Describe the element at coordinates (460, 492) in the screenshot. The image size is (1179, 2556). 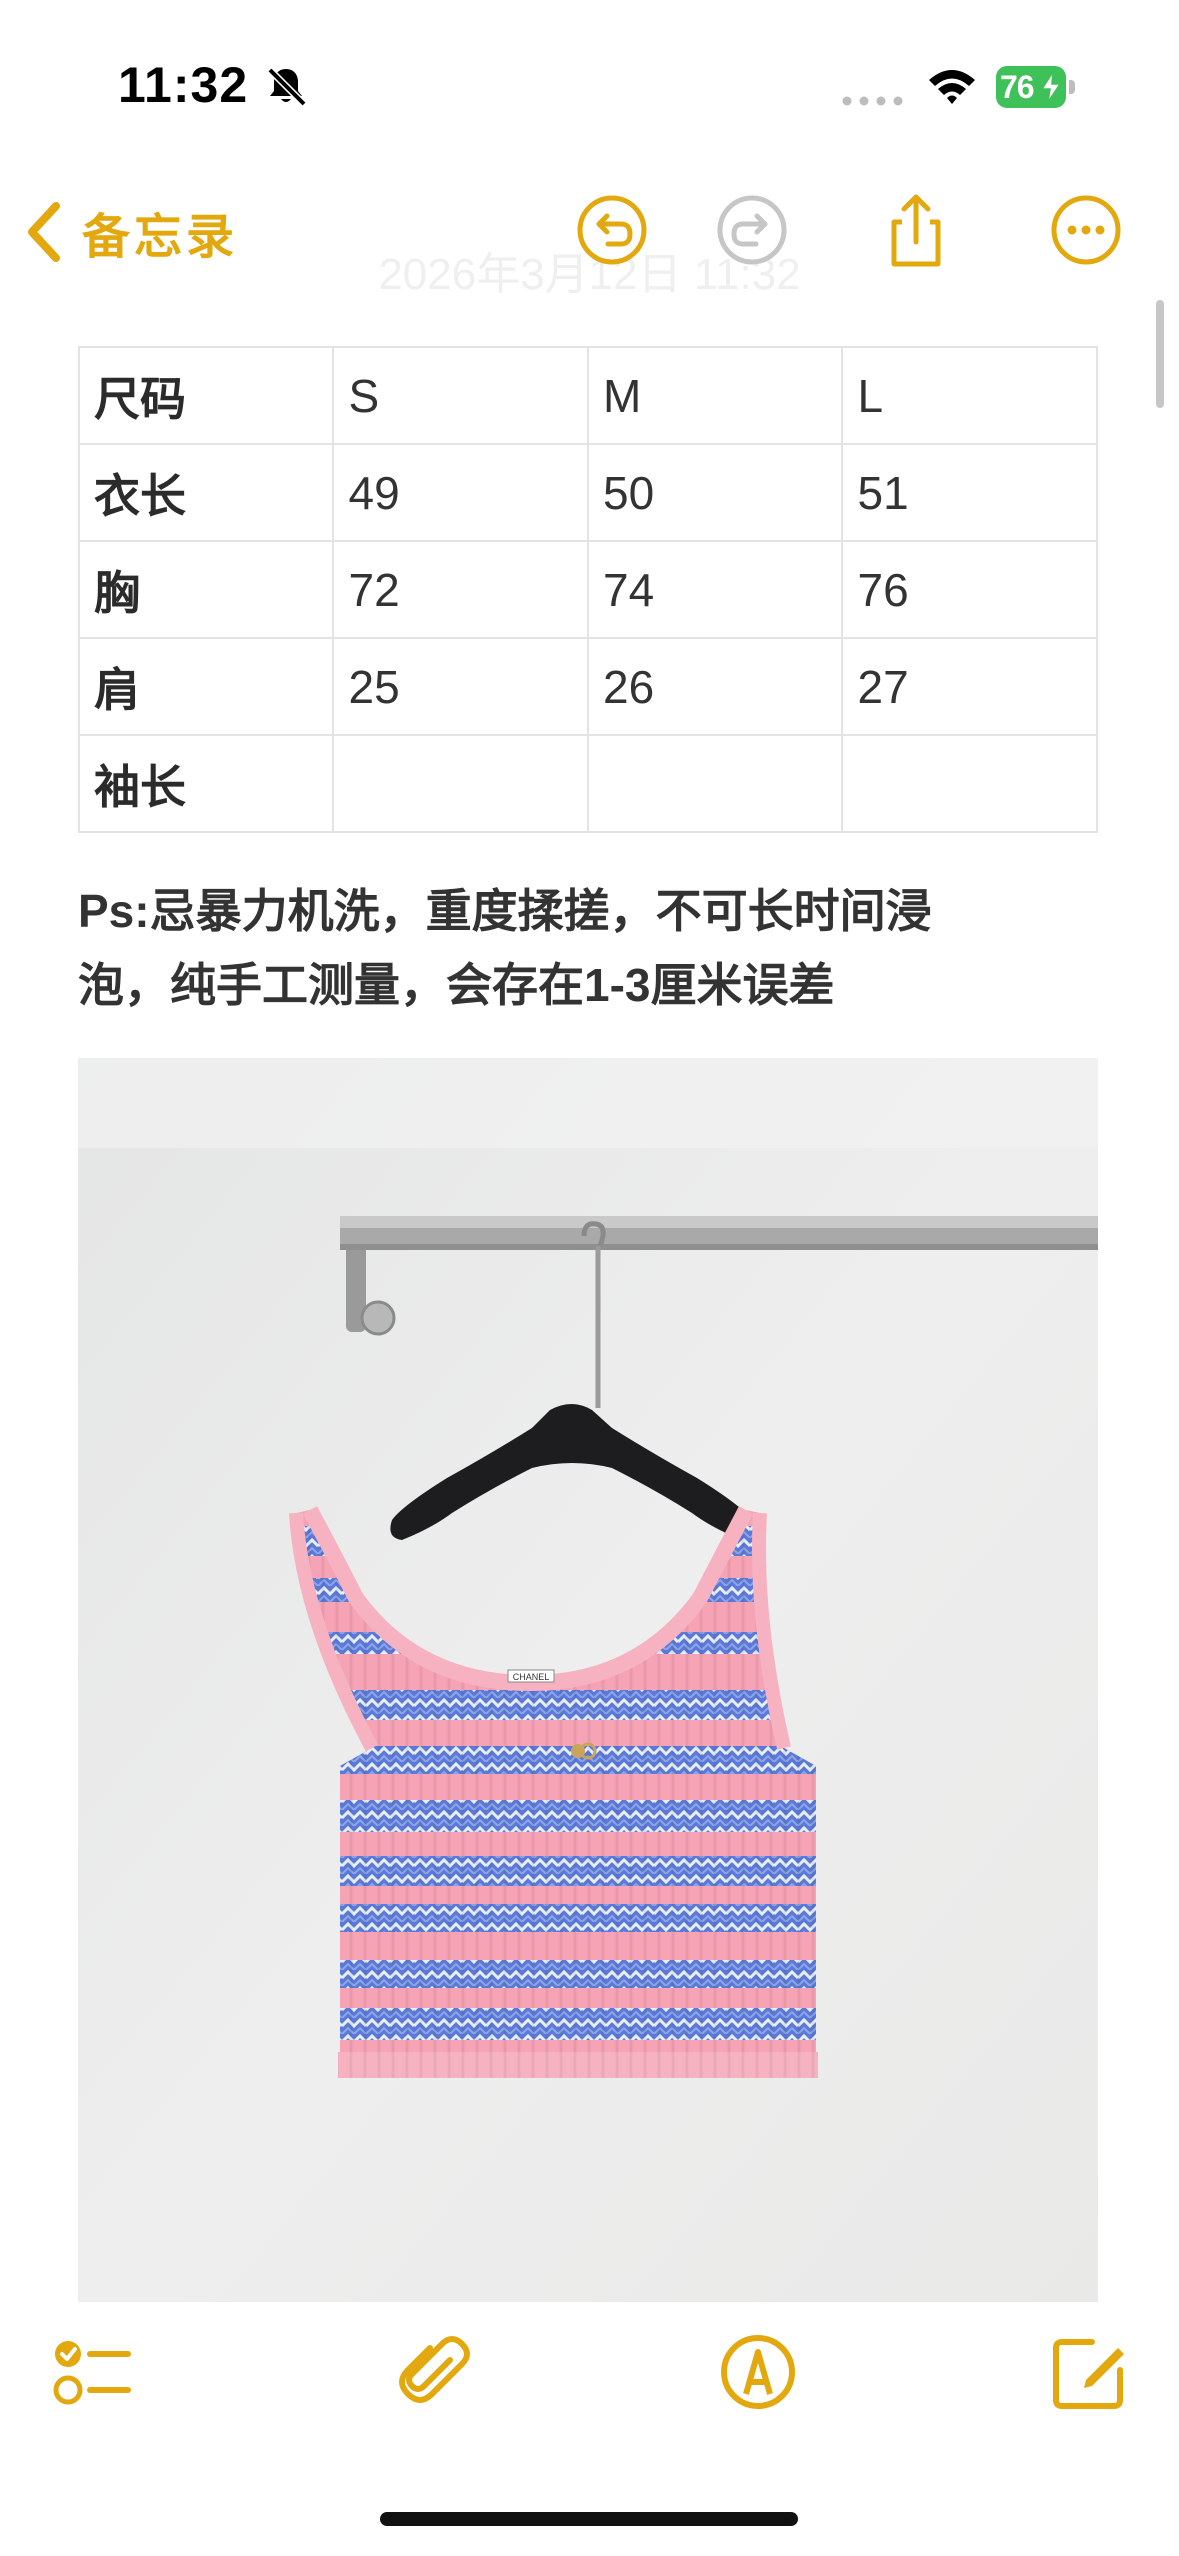
I see `table-cell: 49` at that location.